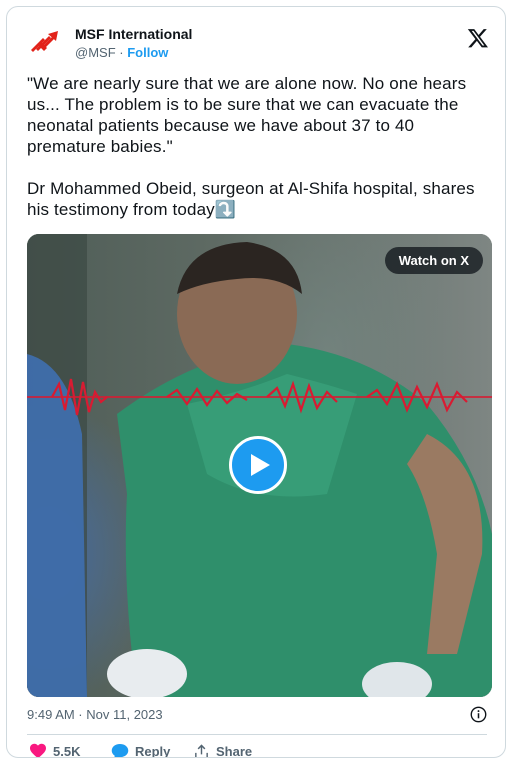 This screenshot has height=762, width=514. Describe the element at coordinates (120, 750) in the screenshot. I see `reply-bubble-icon` at that location.